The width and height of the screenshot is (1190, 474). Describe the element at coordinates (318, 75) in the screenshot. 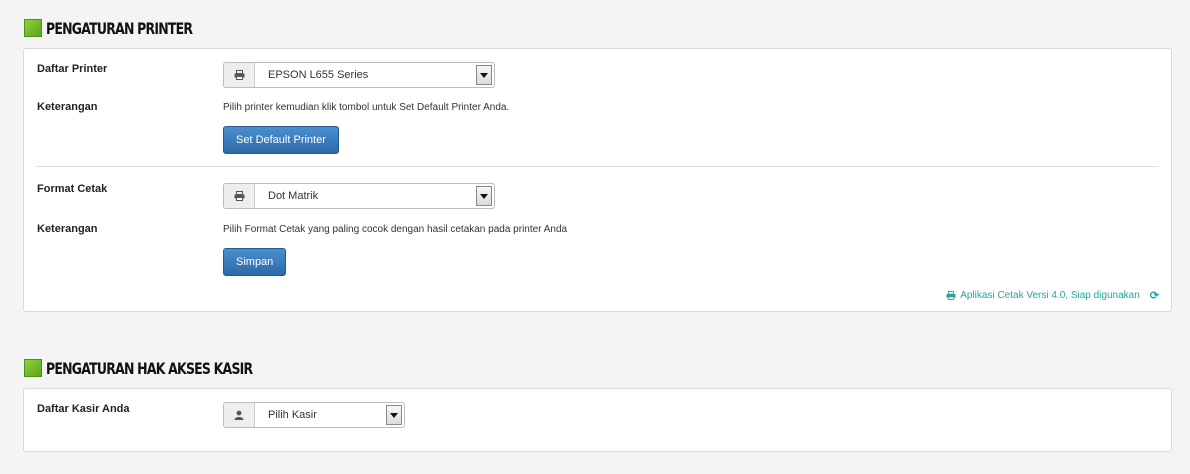

I see `printer-select-value: EPSON L655 Series` at that location.